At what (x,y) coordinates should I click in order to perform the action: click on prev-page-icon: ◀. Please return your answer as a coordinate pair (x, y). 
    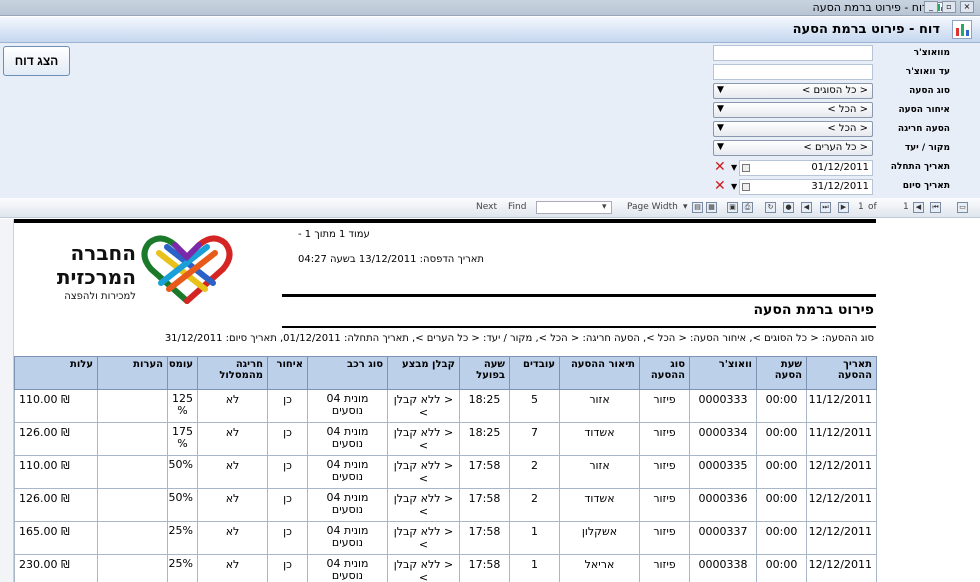
    Looking at the image, I should click on (918, 207).